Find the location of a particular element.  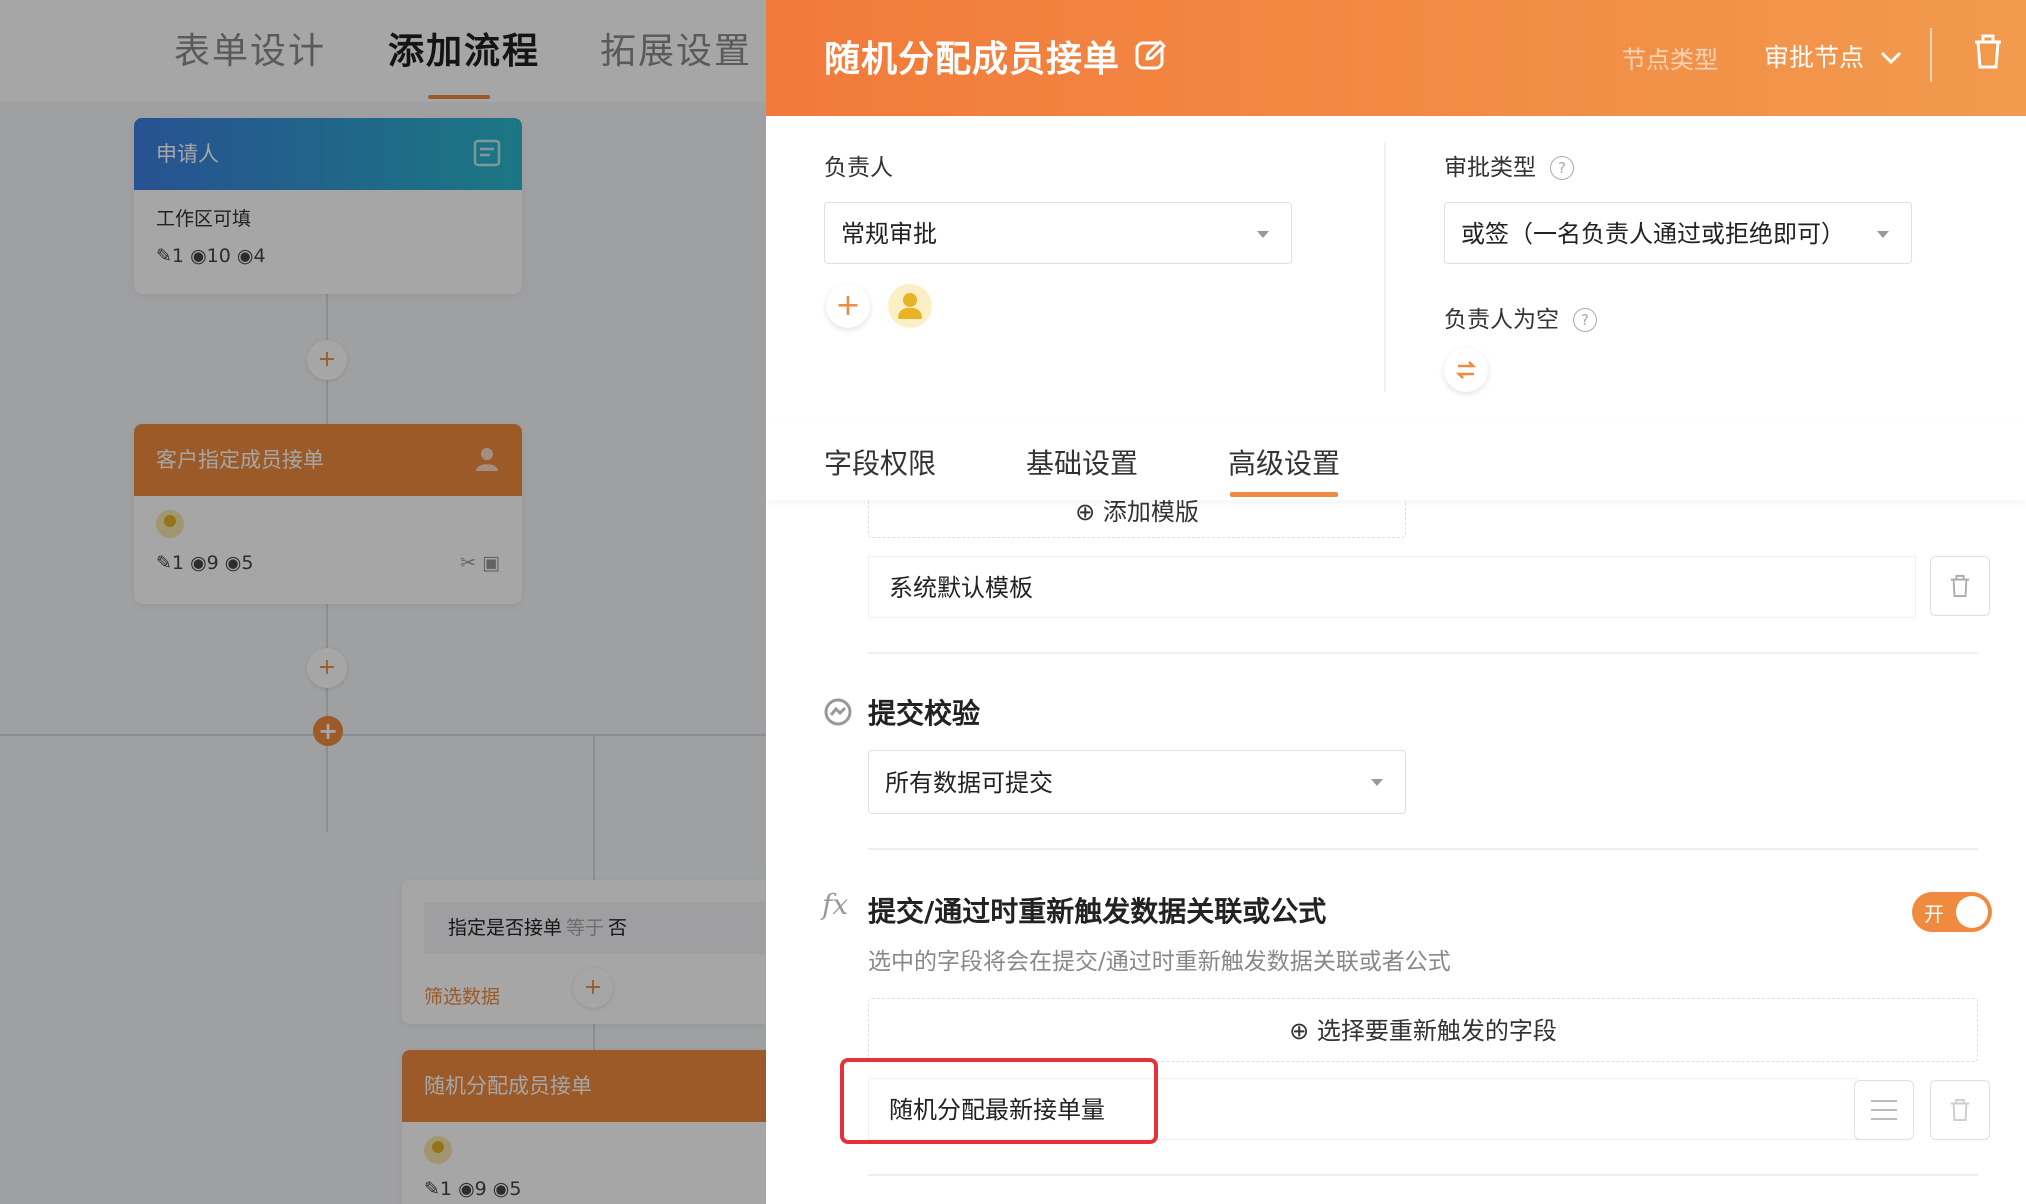

header-divider is located at coordinates (1931, 55).